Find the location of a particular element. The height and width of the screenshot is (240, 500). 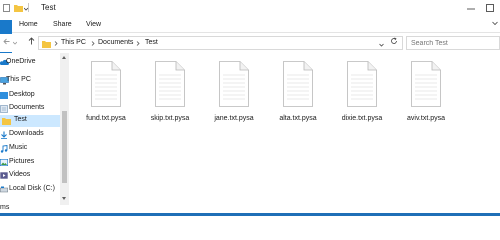

nav-item-videos: Videos is located at coordinates (30, 176).